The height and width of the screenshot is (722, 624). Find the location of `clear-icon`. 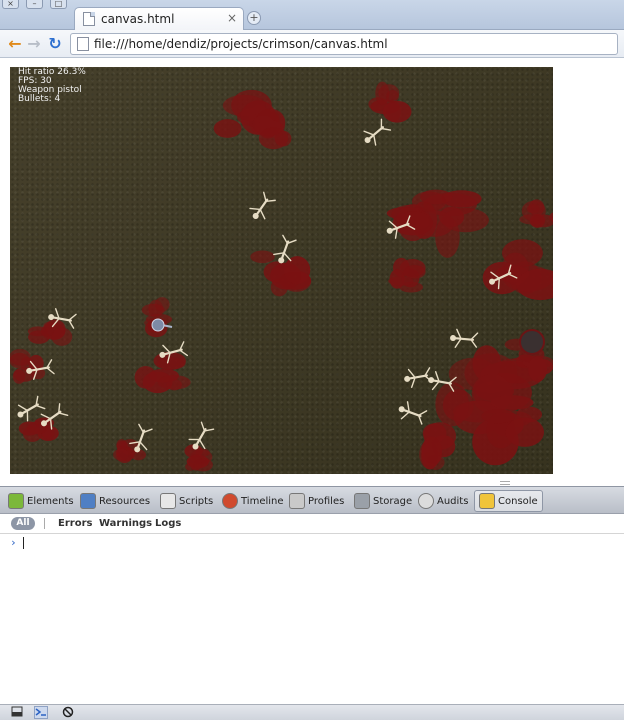

clear-icon is located at coordinates (68, 712).